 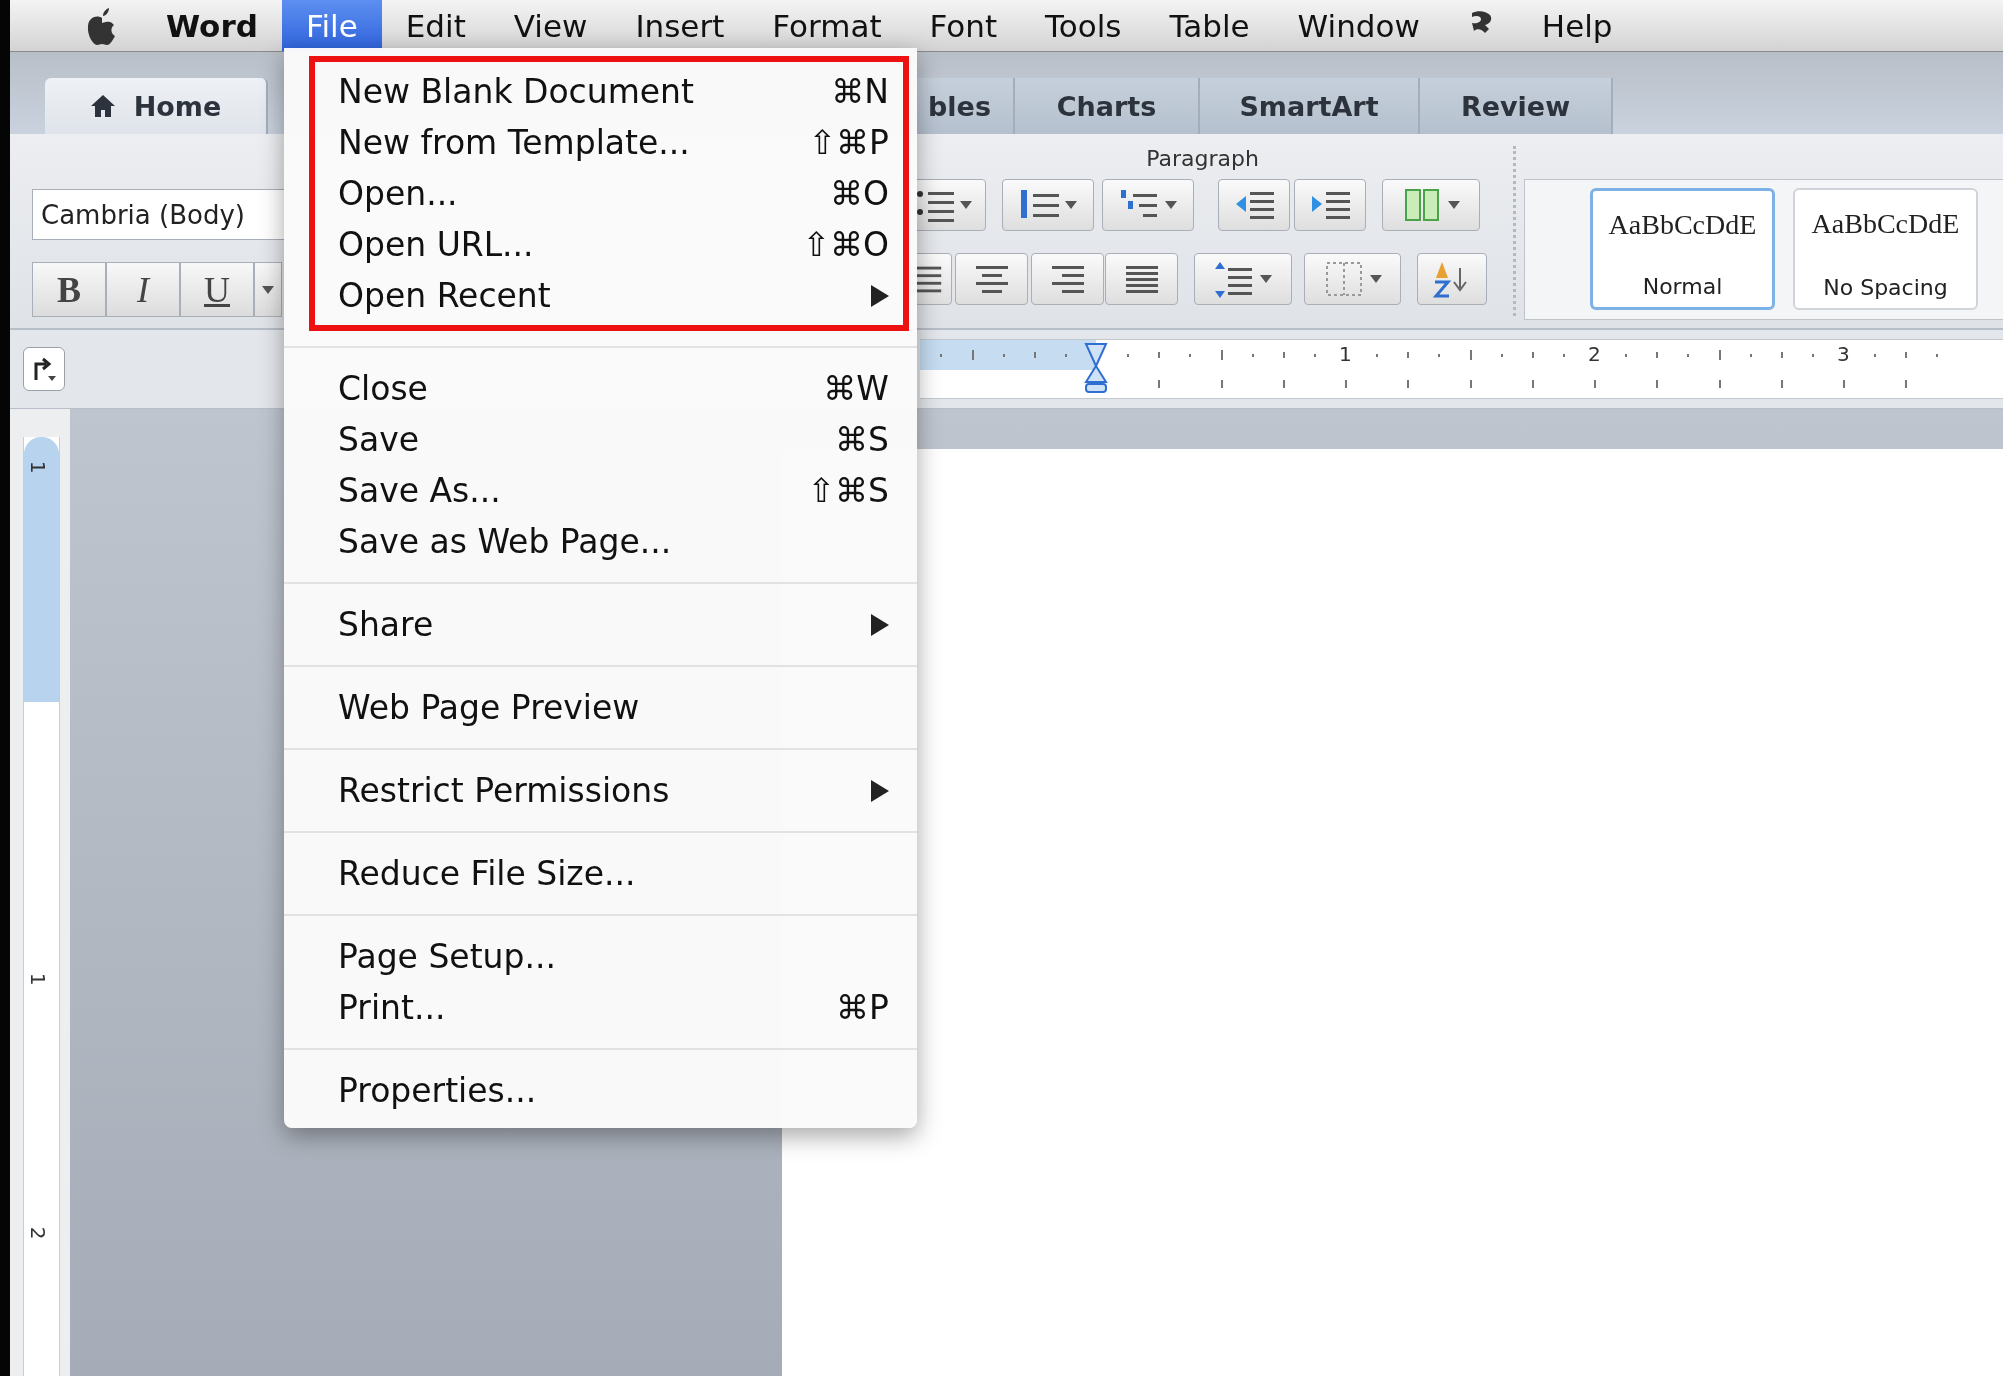 I want to click on tab-selector-button, so click(x=44, y=369).